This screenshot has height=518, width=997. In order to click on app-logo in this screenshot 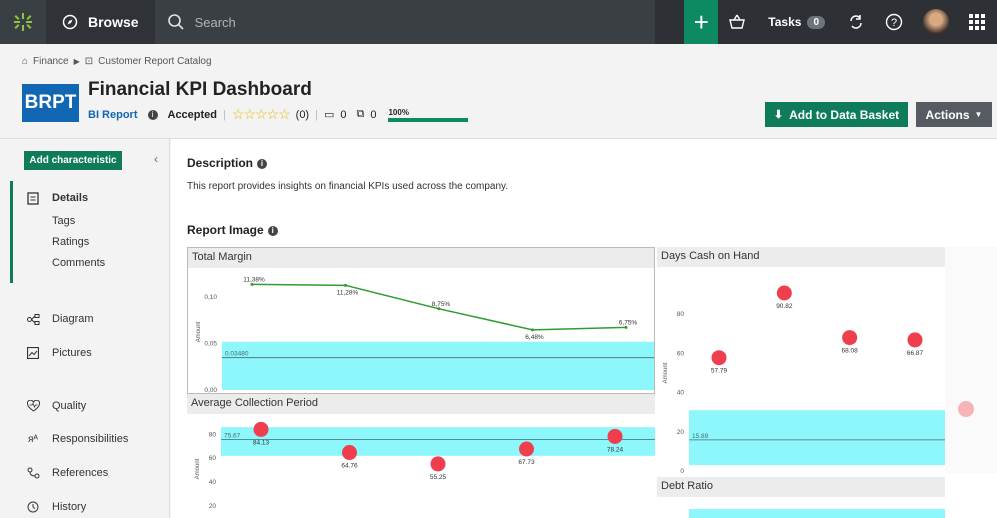, I will do `click(23, 22)`.